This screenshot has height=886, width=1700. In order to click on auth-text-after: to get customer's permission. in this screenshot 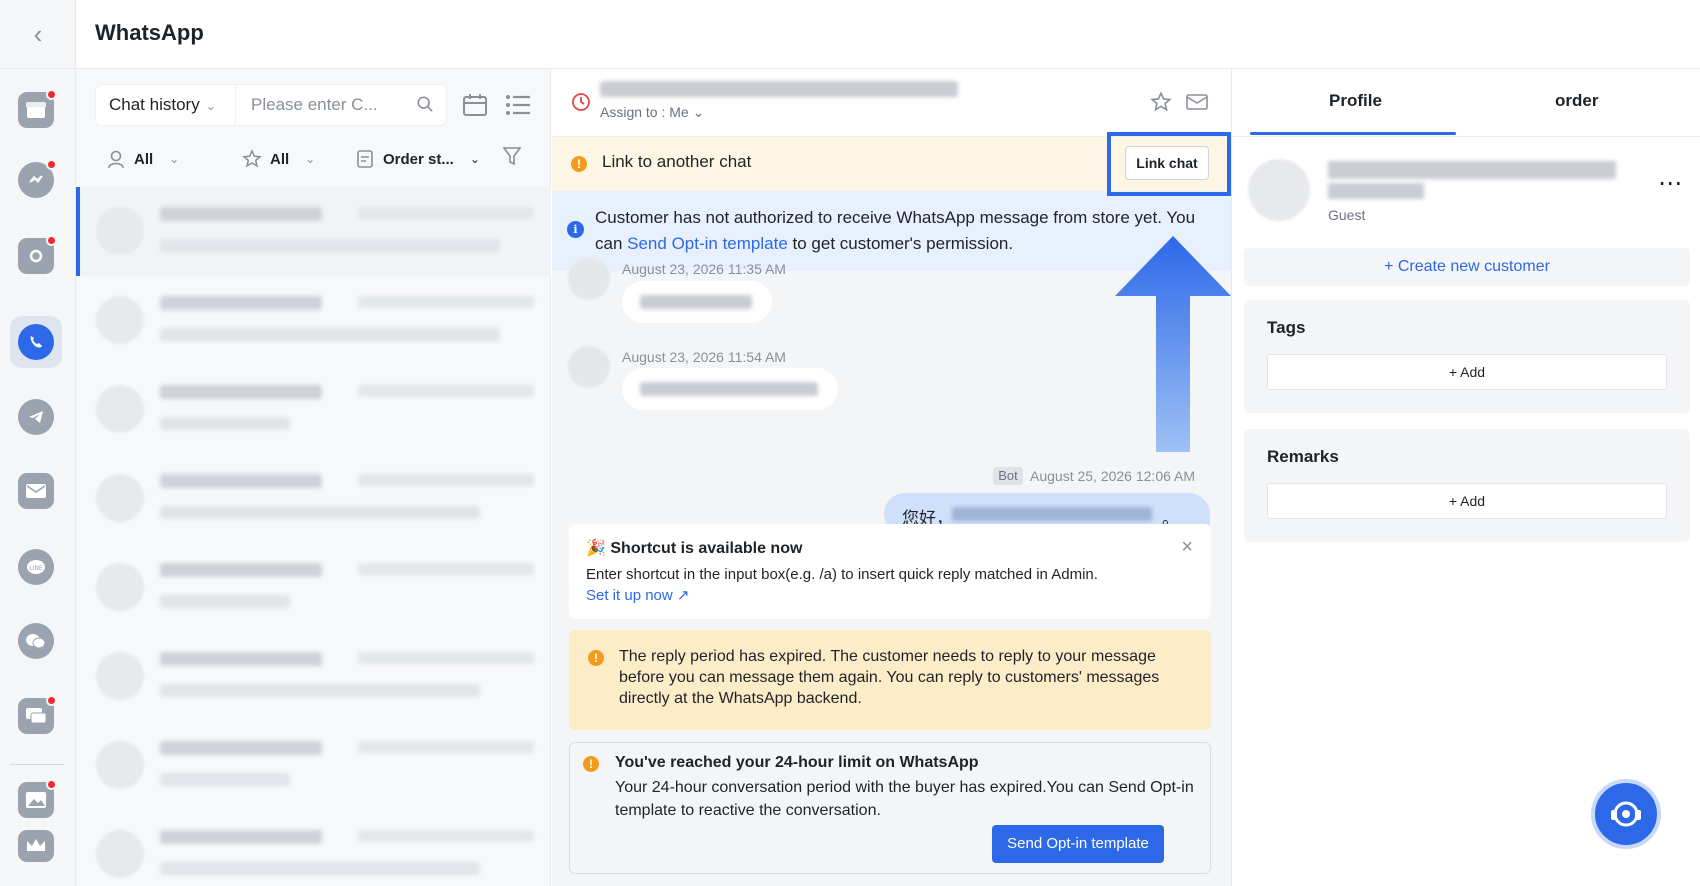, I will do `click(900, 243)`.